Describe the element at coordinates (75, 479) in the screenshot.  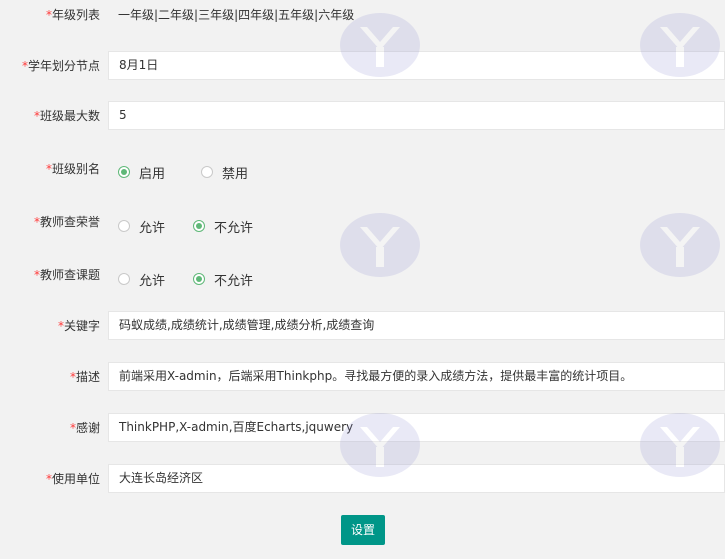
I see `field-label-text: 使用单位` at that location.